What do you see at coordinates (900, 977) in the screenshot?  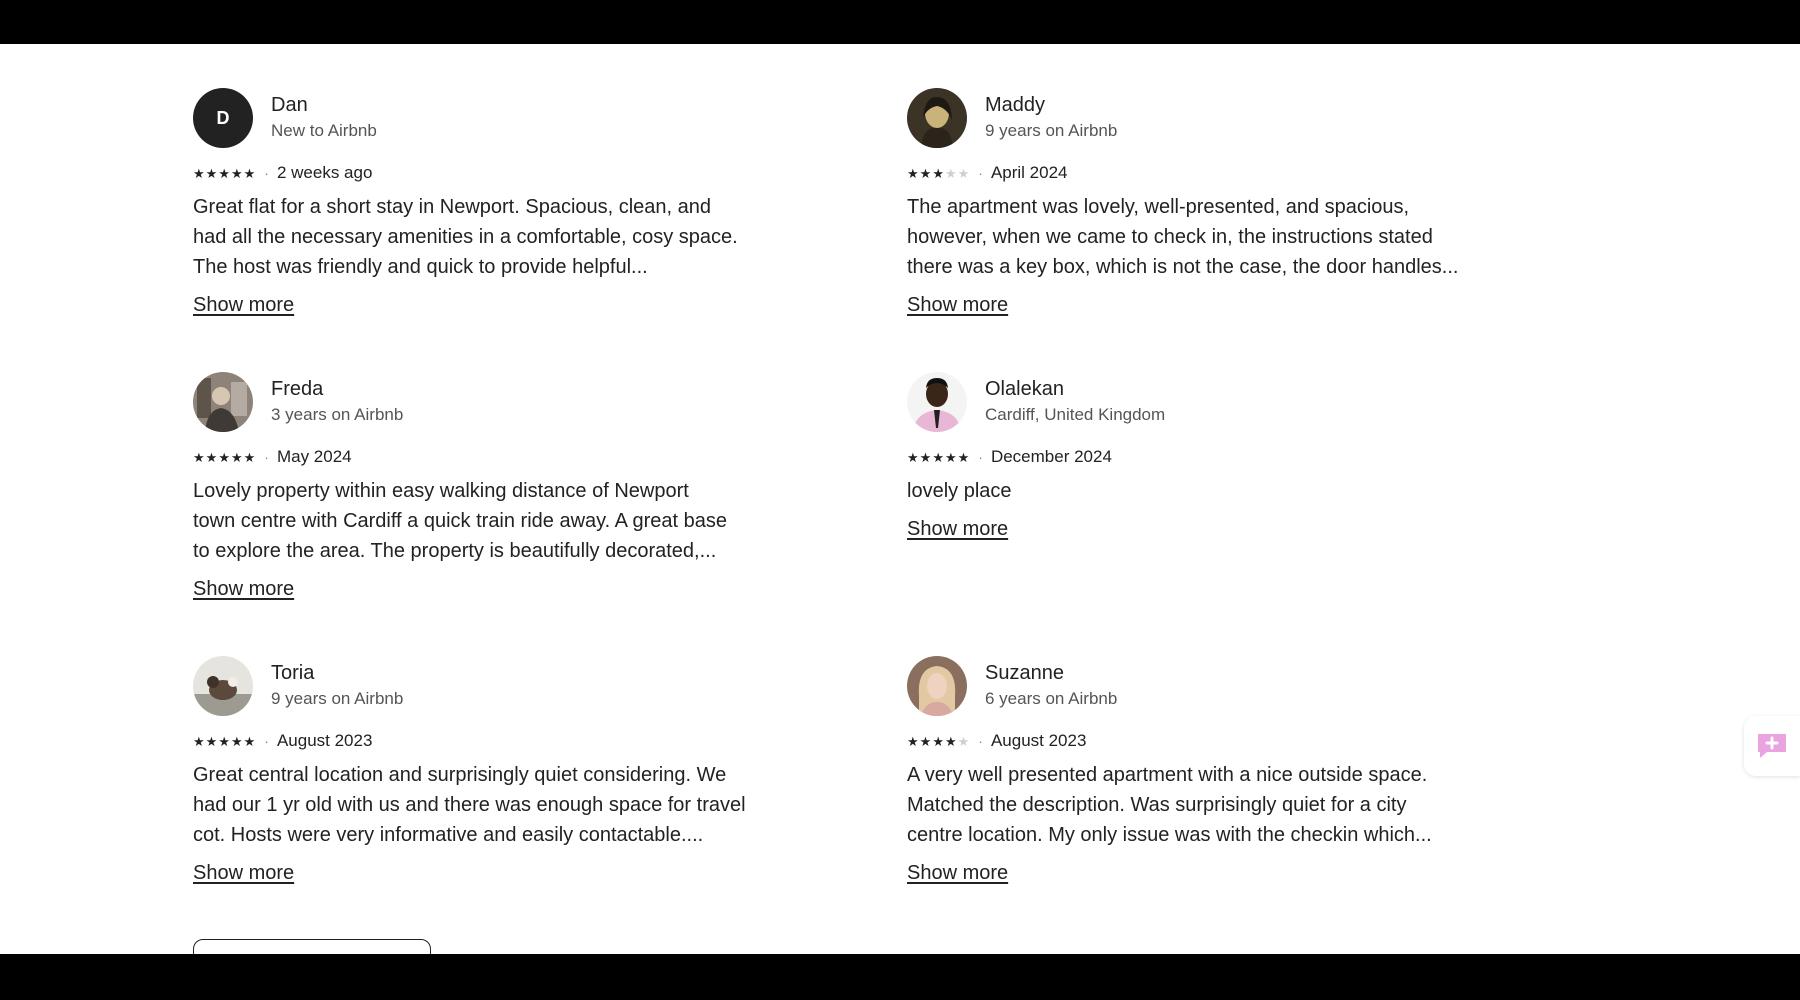 I see `letterbox-bottom` at bounding box center [900, 977].